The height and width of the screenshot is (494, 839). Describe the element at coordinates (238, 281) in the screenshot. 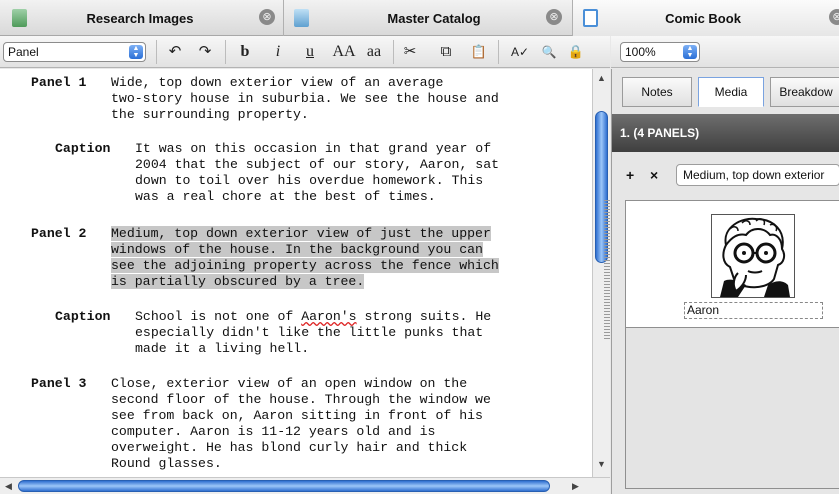

I see `text-line: is partially obscured by a tree.` at that location.